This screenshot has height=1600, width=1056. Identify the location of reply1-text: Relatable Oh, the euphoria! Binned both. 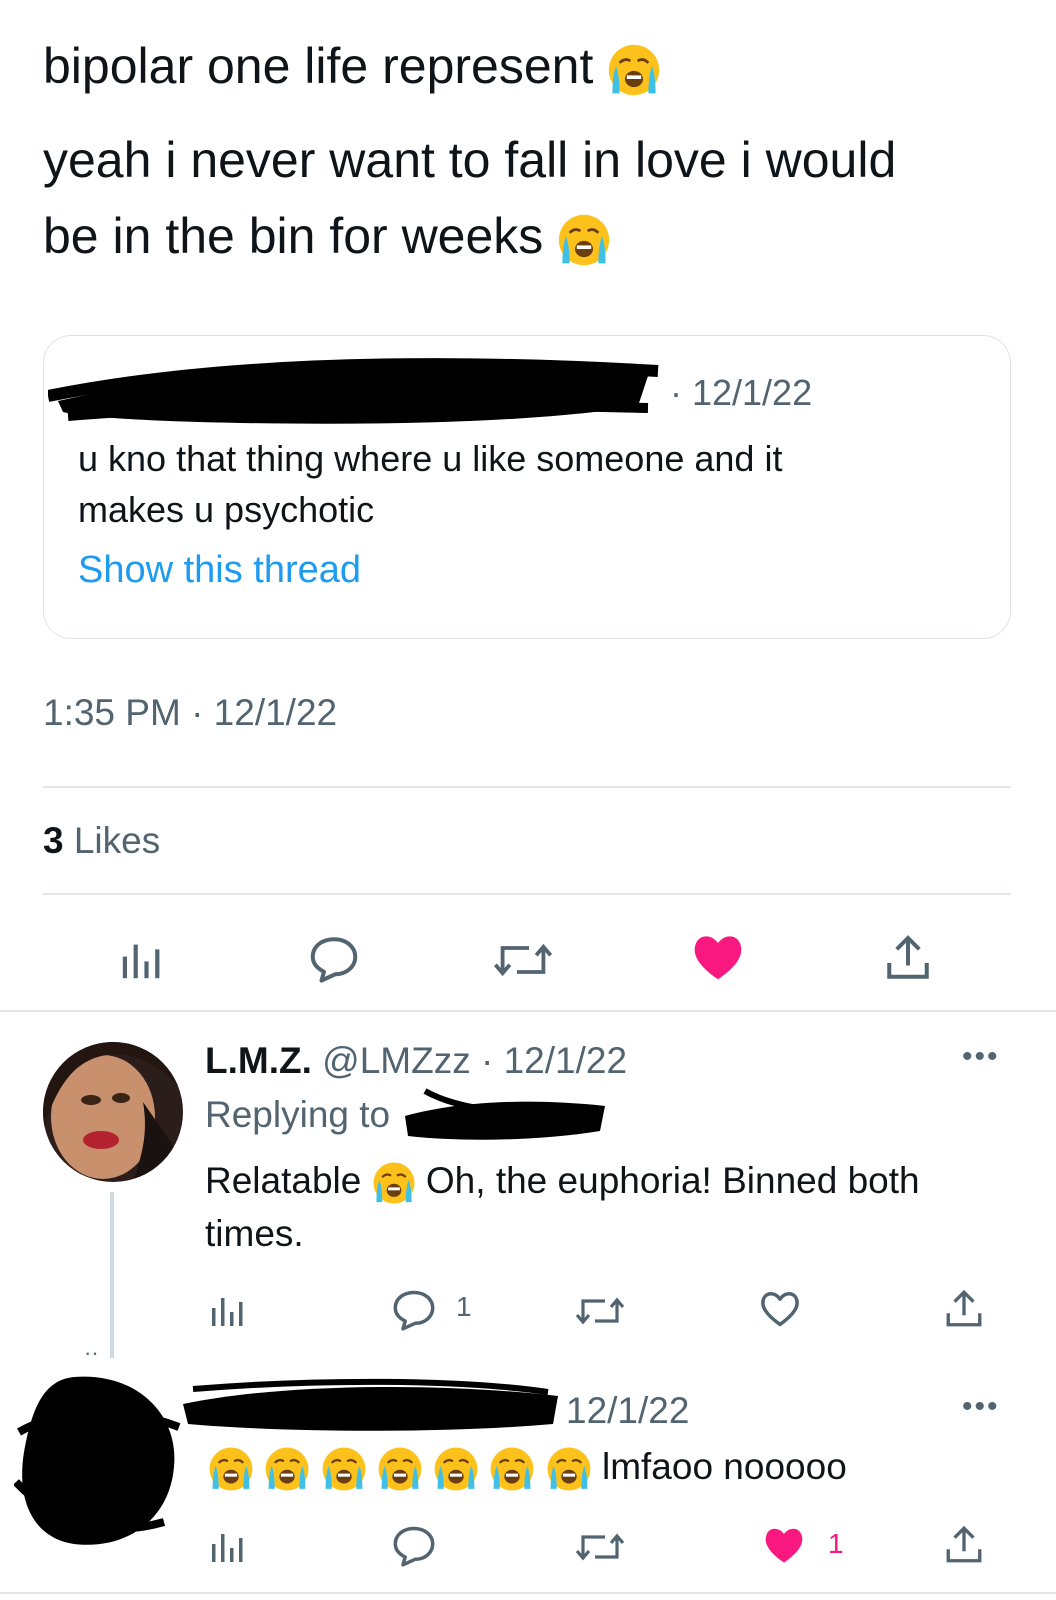
(562, 1182).